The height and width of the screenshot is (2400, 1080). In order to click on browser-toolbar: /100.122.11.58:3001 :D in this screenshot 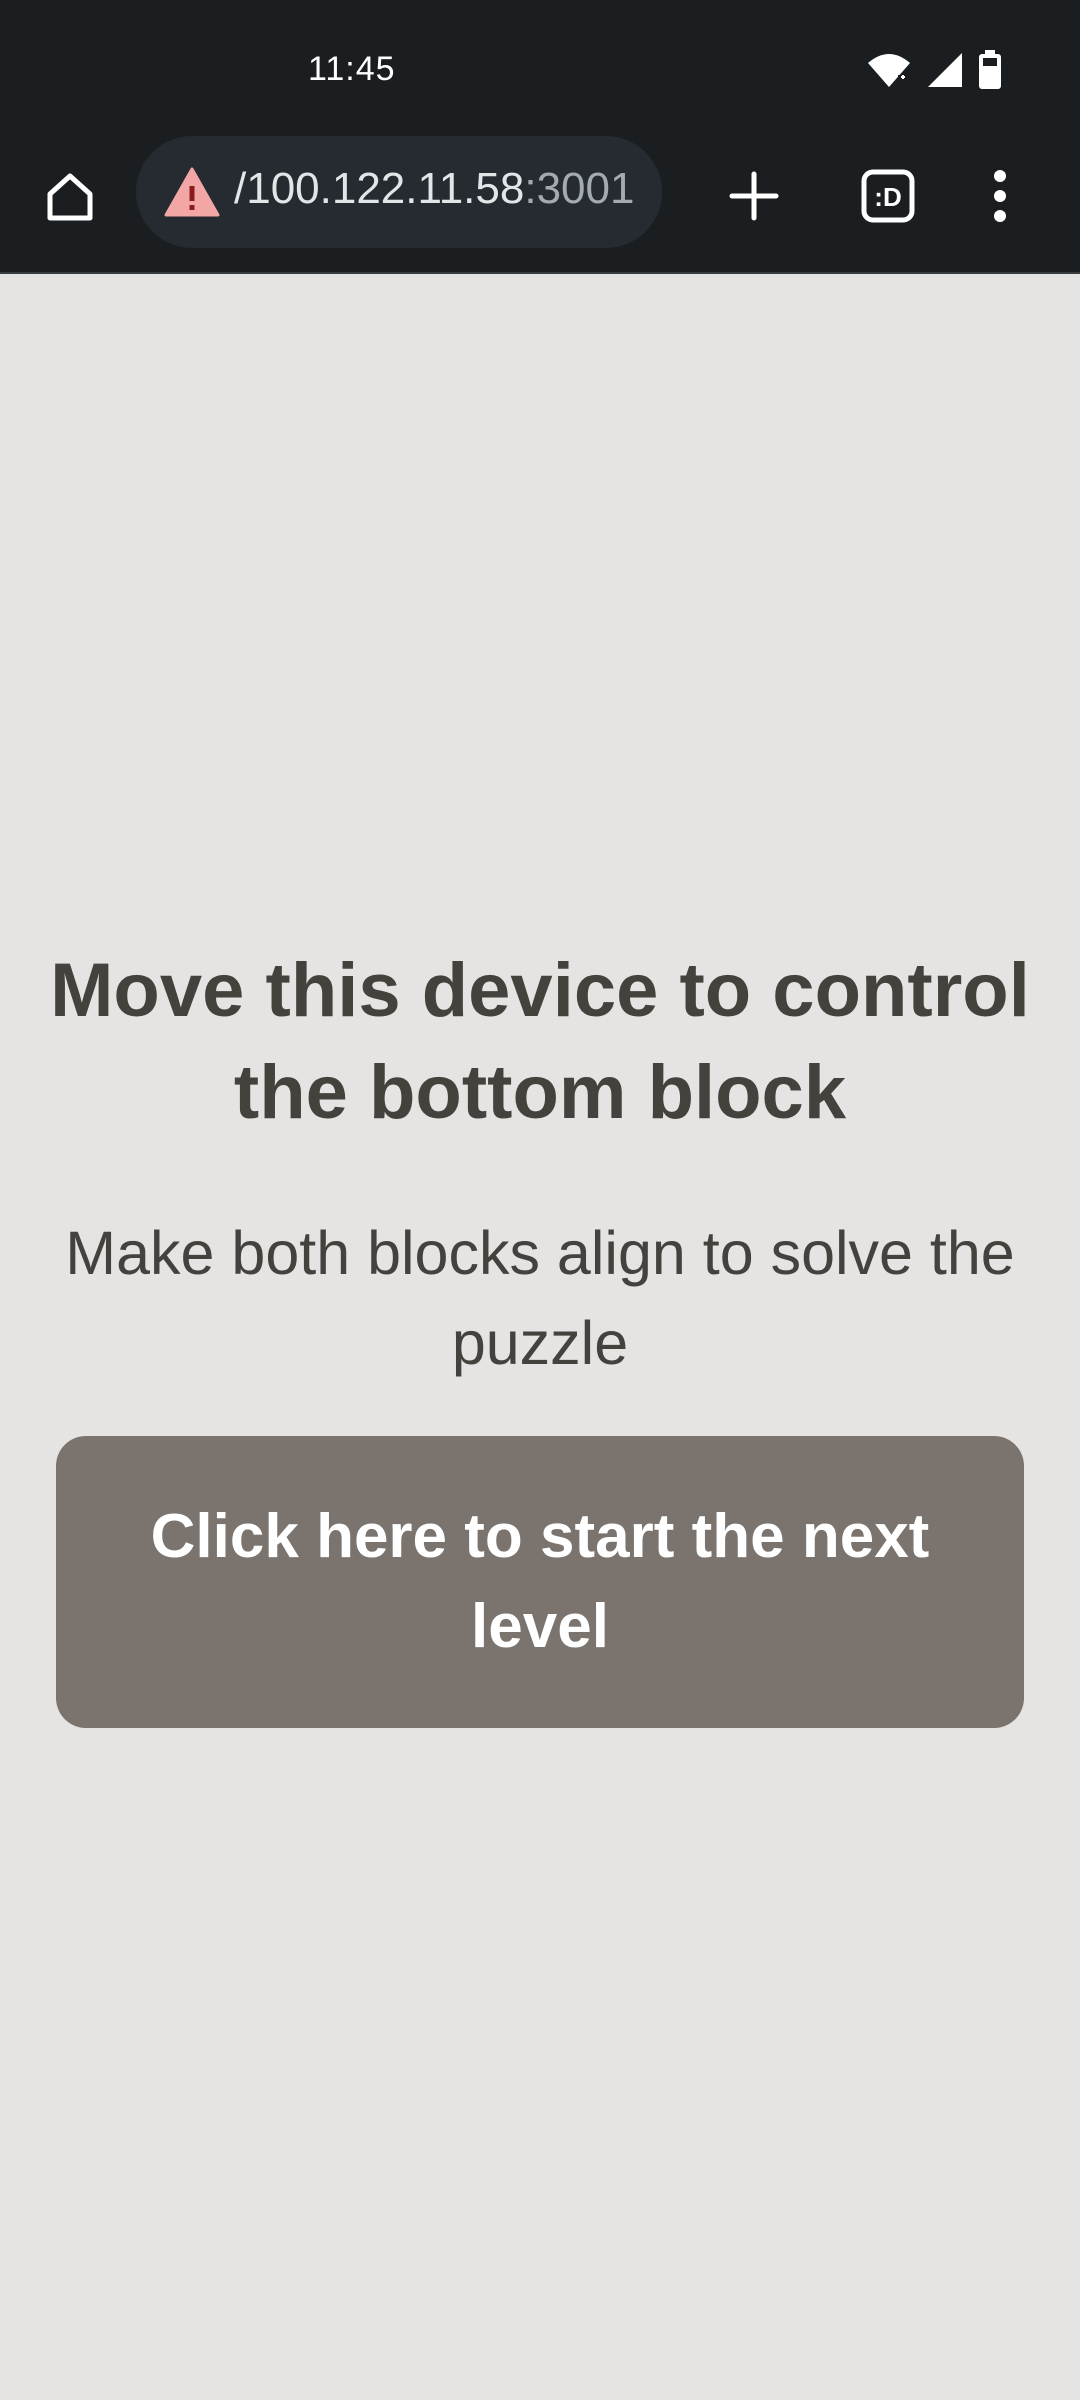, I will do `click(540, 204)`.